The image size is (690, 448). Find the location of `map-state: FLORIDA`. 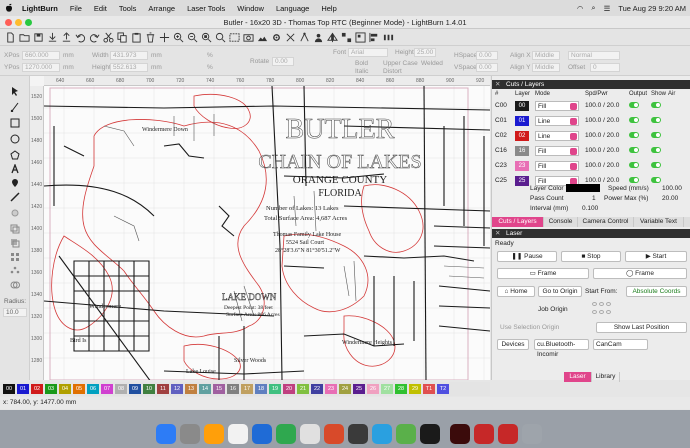

map-state: FLORIDA is located at coordinates (340, 193).